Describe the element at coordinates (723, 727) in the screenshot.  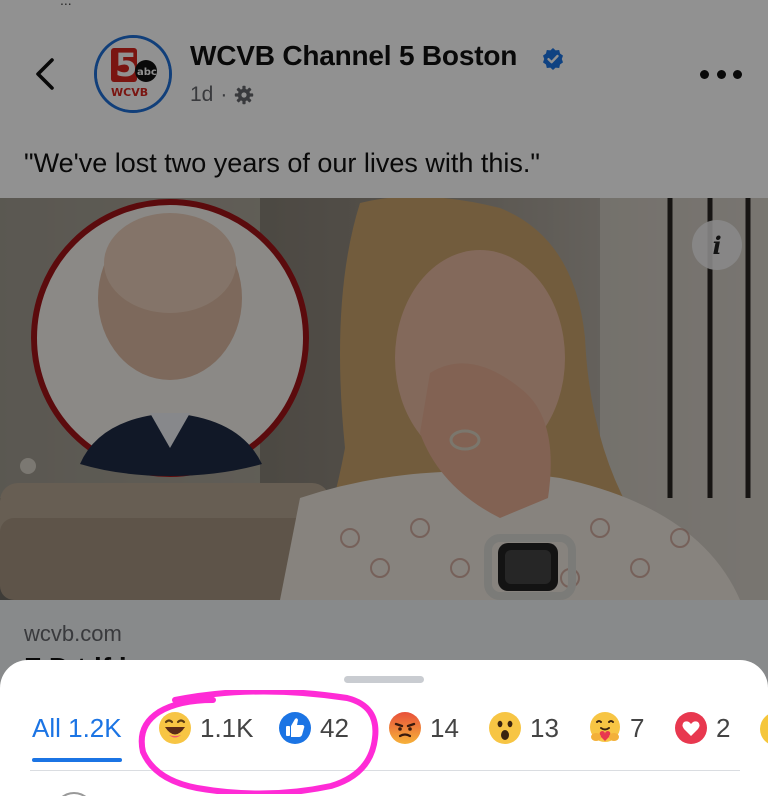
I see `tab-love-count: 2` at that location.